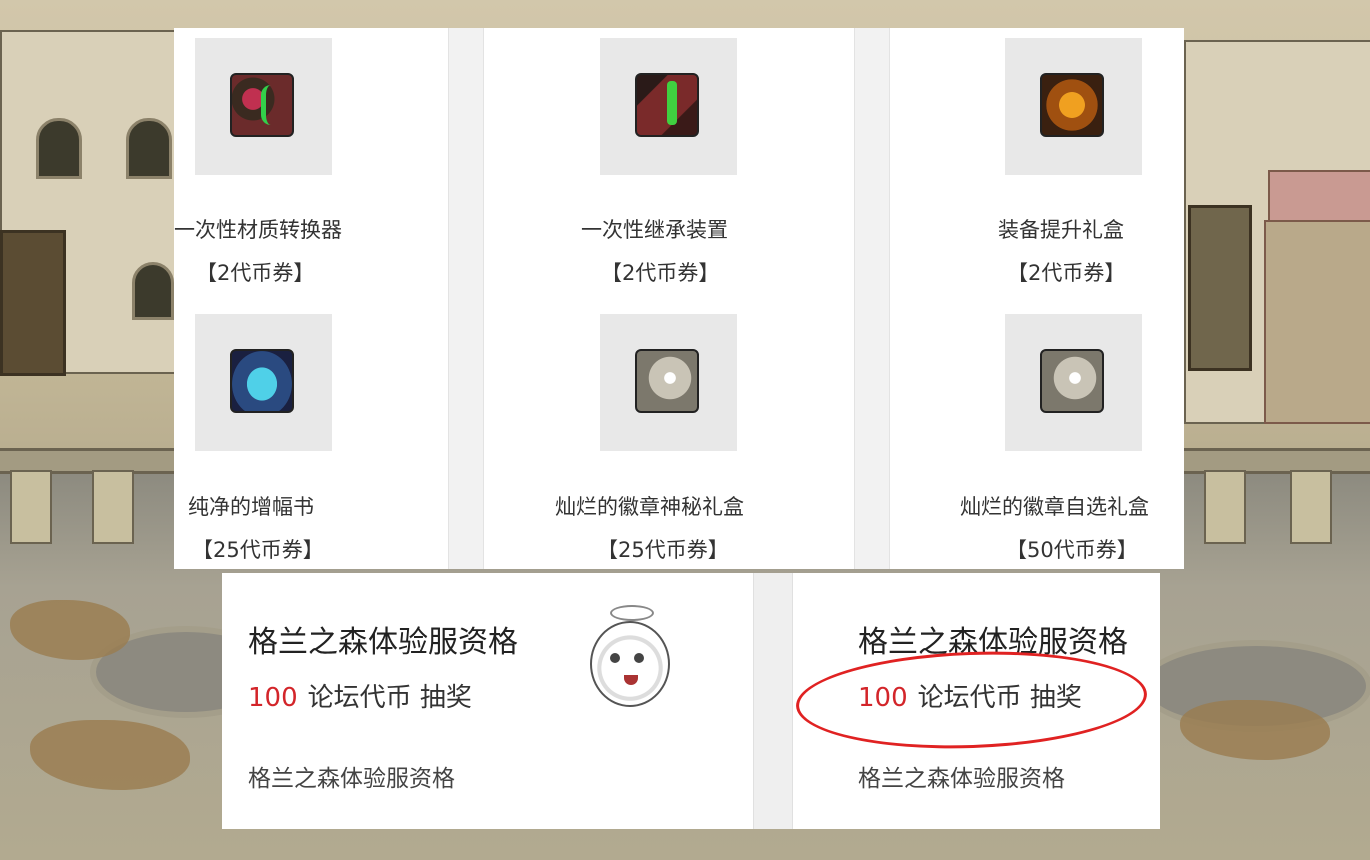  I want to click on avatar-halo, so click(632, 613).